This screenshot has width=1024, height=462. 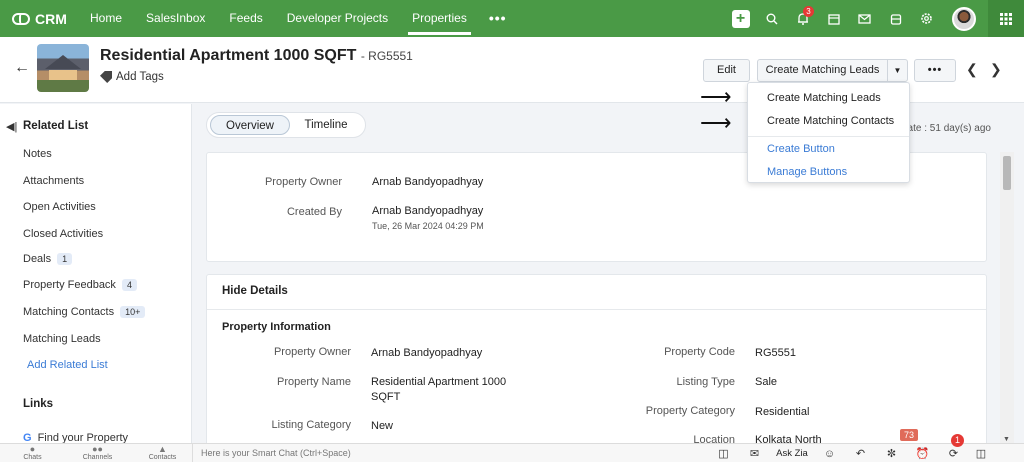 I want to click on created-by-value: Arnab Bandyopadhyay, so click(x=427, y=211).